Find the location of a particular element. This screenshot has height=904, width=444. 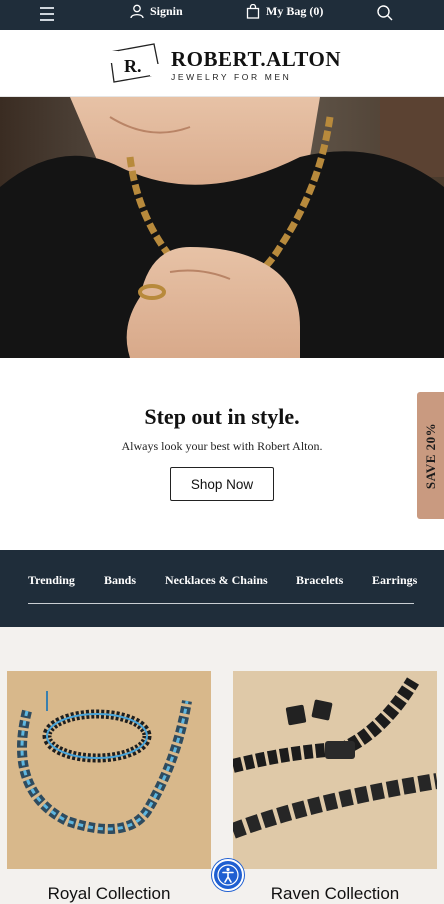

raven-collection-card: Raven Collection is located at coordinates (335, 787).